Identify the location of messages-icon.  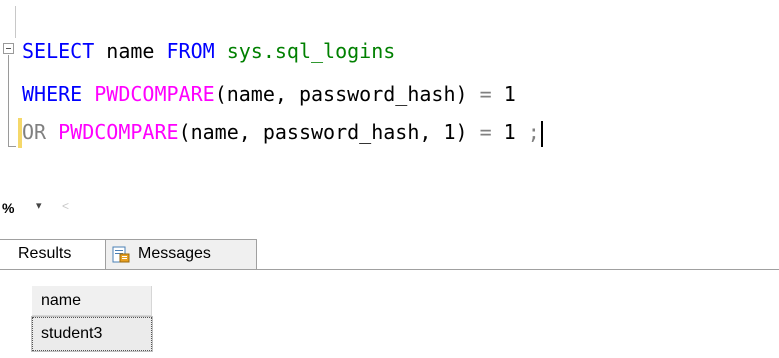
(121, 254).